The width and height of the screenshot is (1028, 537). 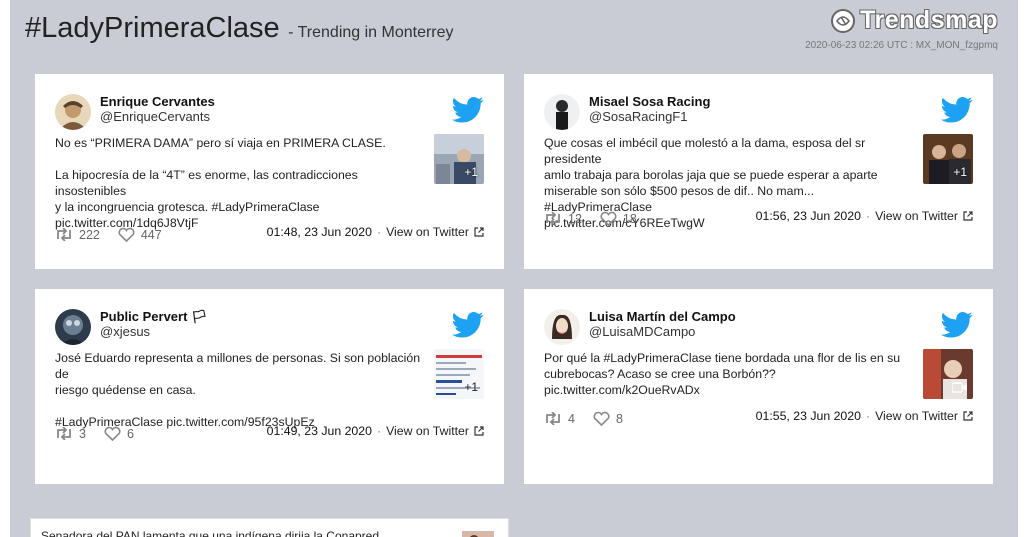 What do you see at coordinates (729, 390) in the screenshot?
I see `tweet-line: pic.twitter.com/k2OueRvADx` at bounding box center [729, 390].